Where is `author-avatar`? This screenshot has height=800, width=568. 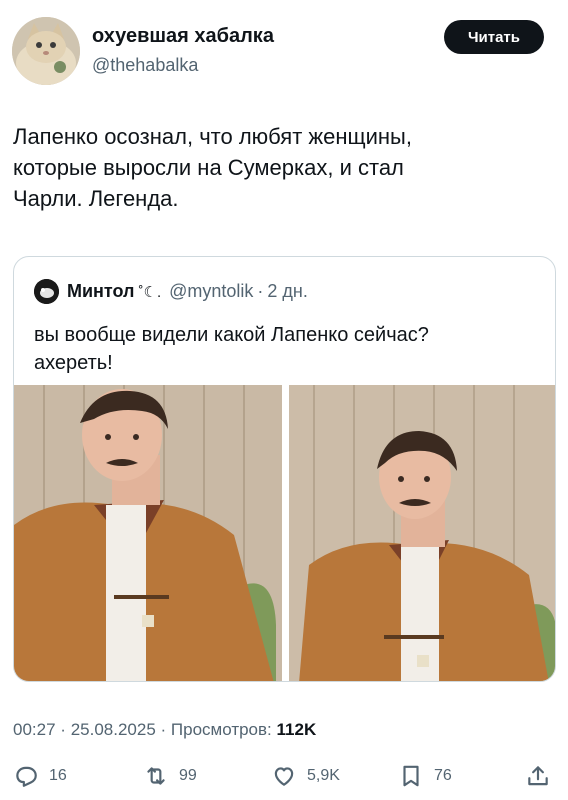 author-avatar is located at coordinates (46, 51).